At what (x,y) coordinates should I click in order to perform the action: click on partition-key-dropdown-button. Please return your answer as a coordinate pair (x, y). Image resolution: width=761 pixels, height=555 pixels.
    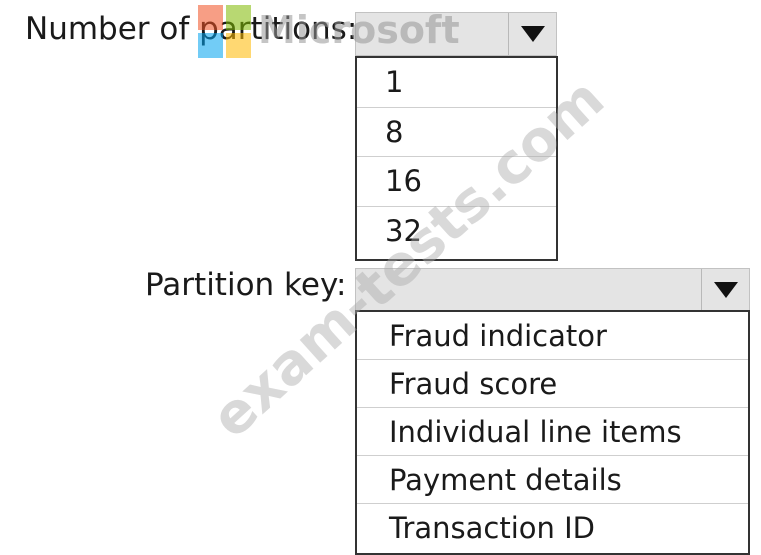
    Looking at the image, I should click on (725, 290).